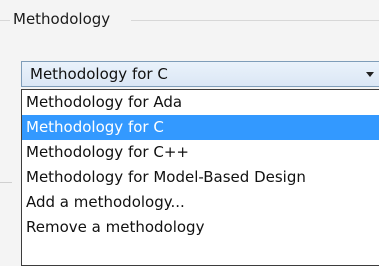  I want to click on option-methodology-for-c: Methodology for C, so click(200, 127).